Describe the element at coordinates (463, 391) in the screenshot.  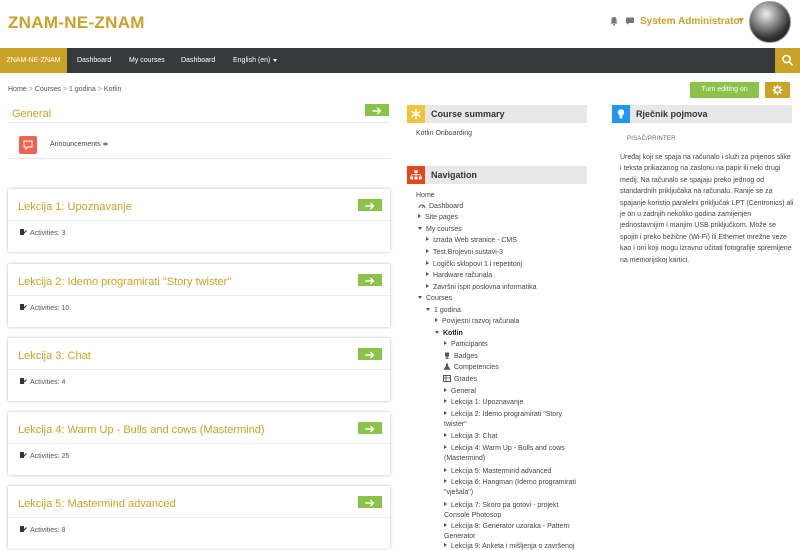
I see `nav-label: General` at that location.